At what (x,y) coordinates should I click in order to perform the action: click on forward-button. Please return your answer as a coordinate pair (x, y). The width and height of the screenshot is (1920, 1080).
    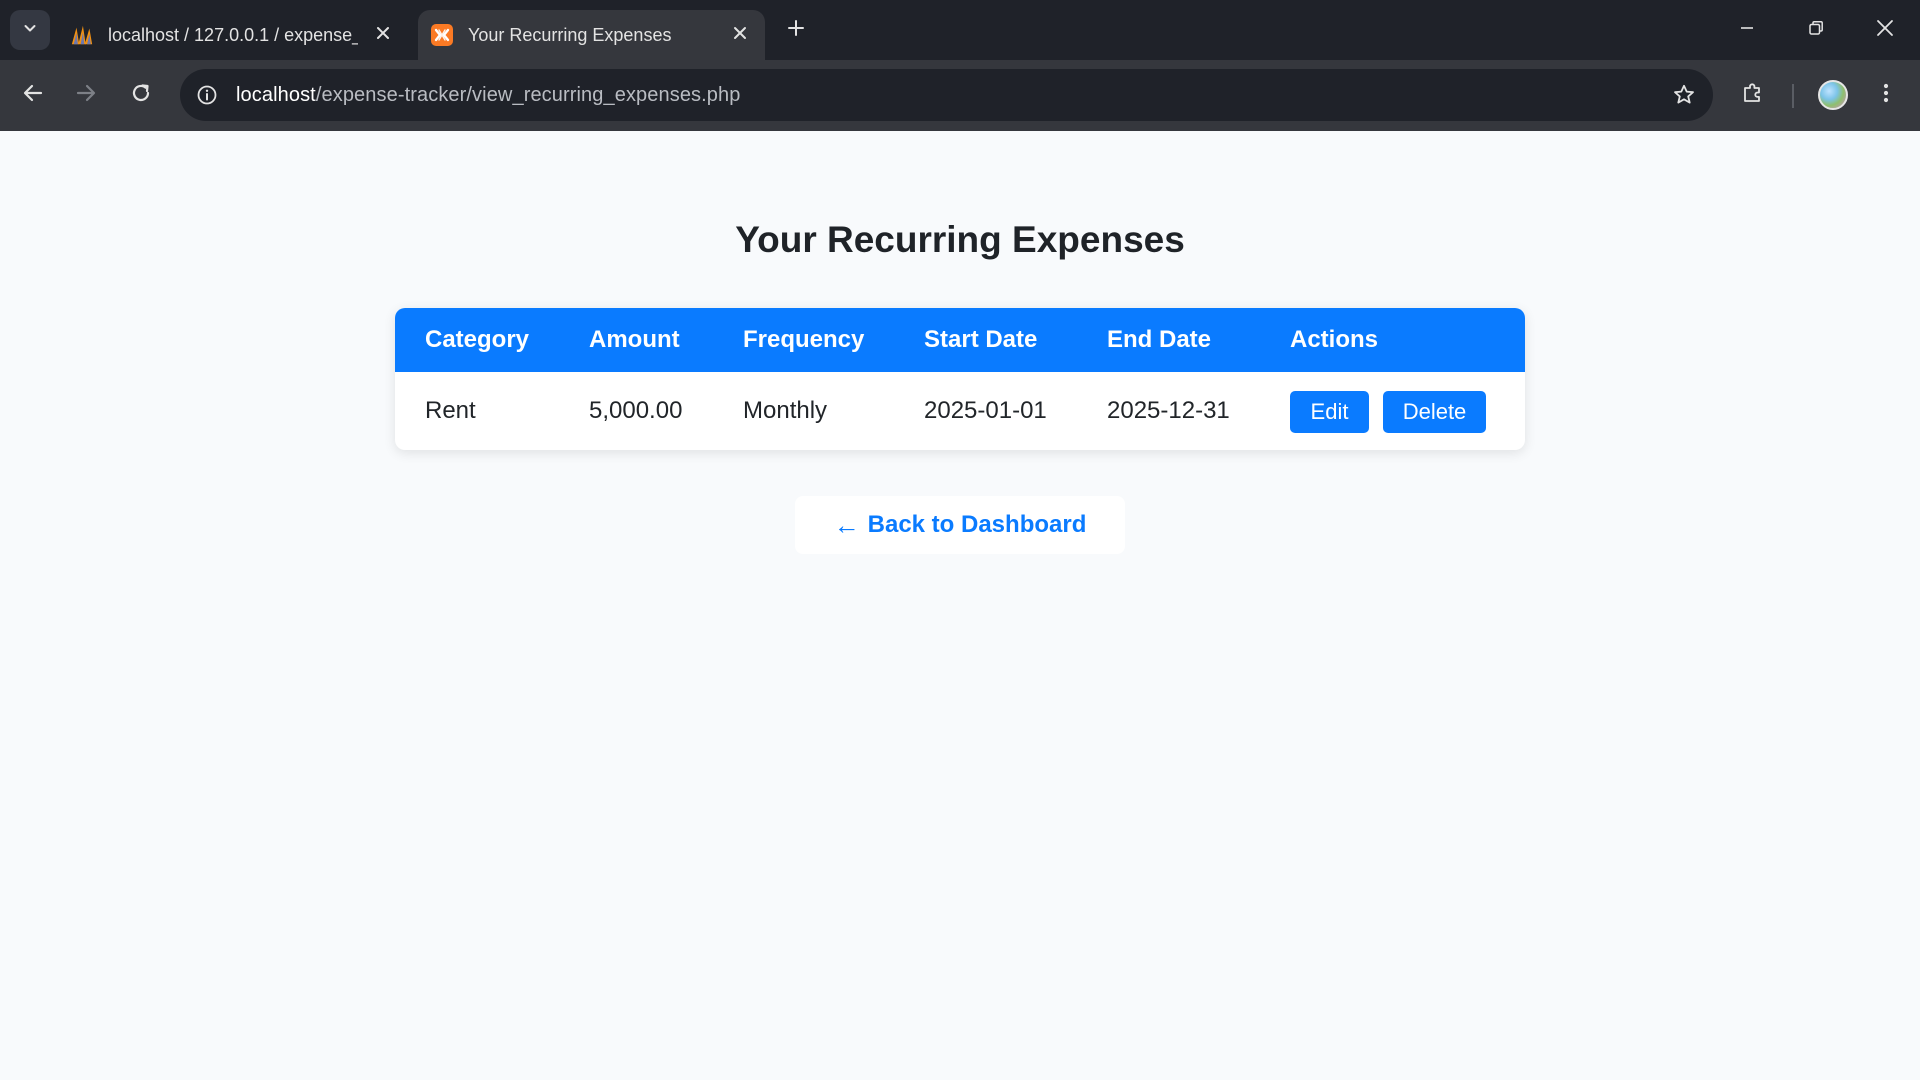
    Looking at the image, I should click on (86, 95).